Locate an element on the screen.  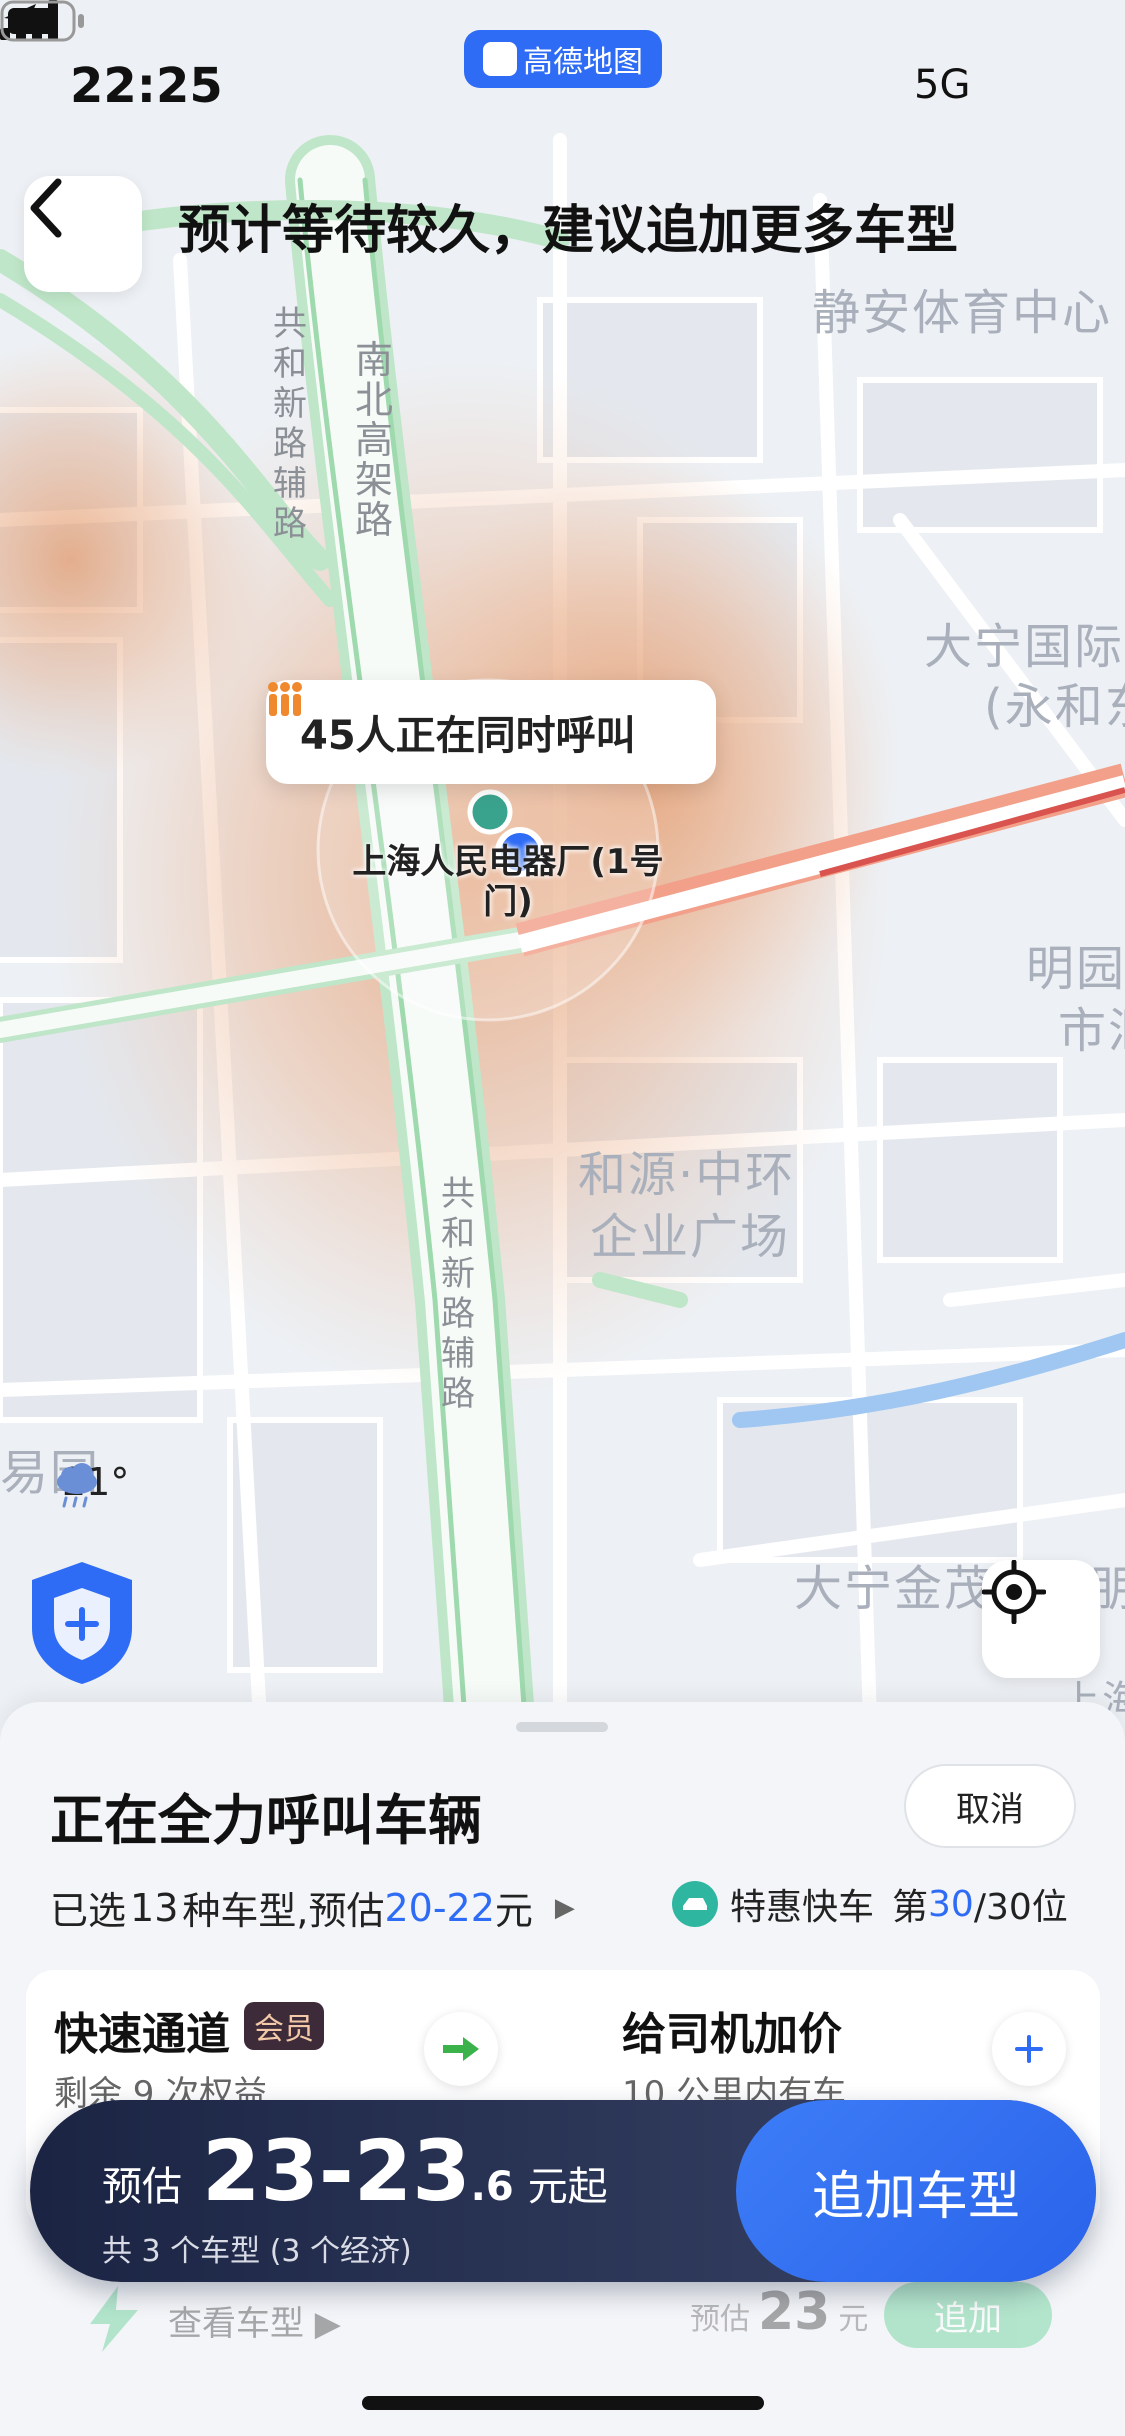
tip-driver-title: 给司机加价 is located at coordinates (732, 2034).